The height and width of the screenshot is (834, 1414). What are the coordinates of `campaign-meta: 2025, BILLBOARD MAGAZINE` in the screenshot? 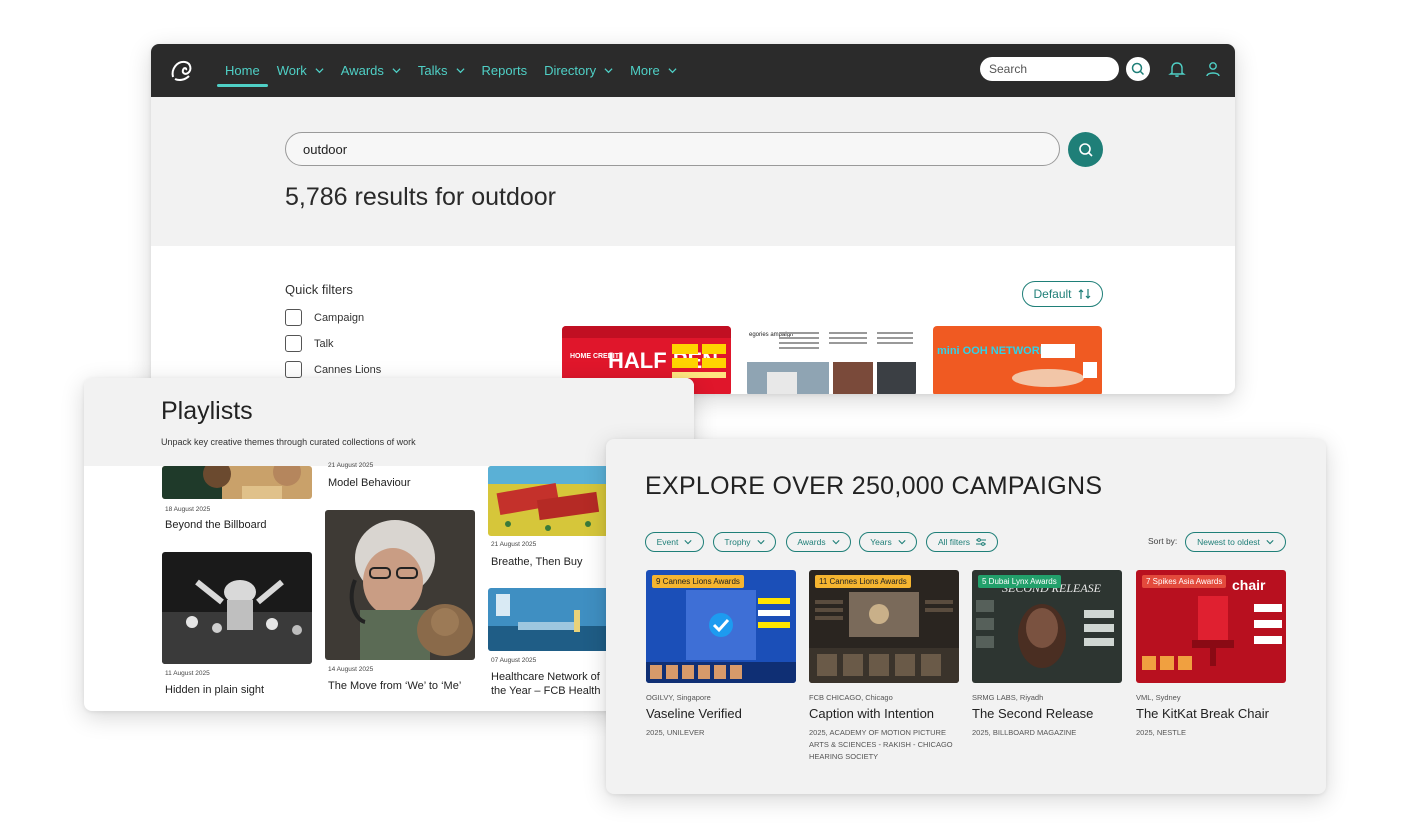 It's located at (1024, 732).